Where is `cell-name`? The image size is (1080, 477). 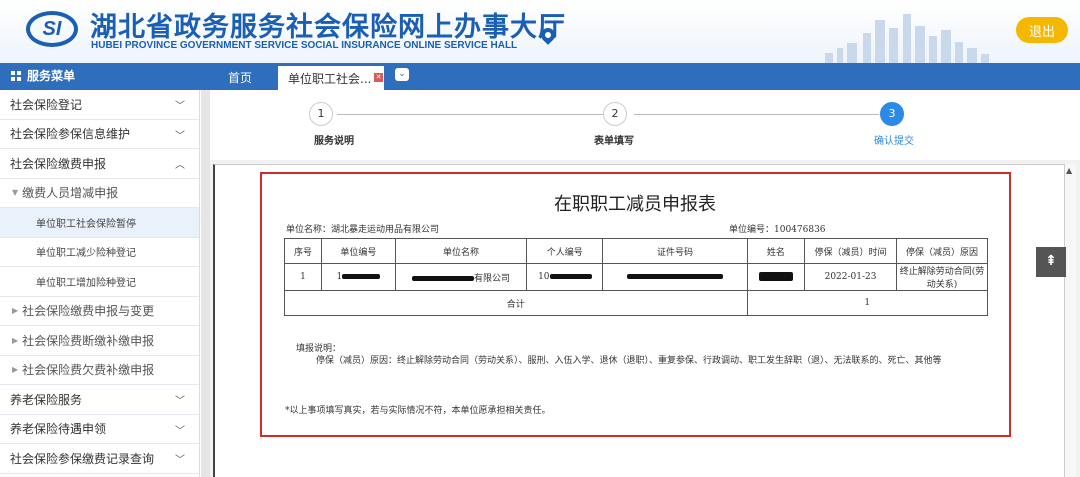
cell-name is located at coordinates (776, 277).